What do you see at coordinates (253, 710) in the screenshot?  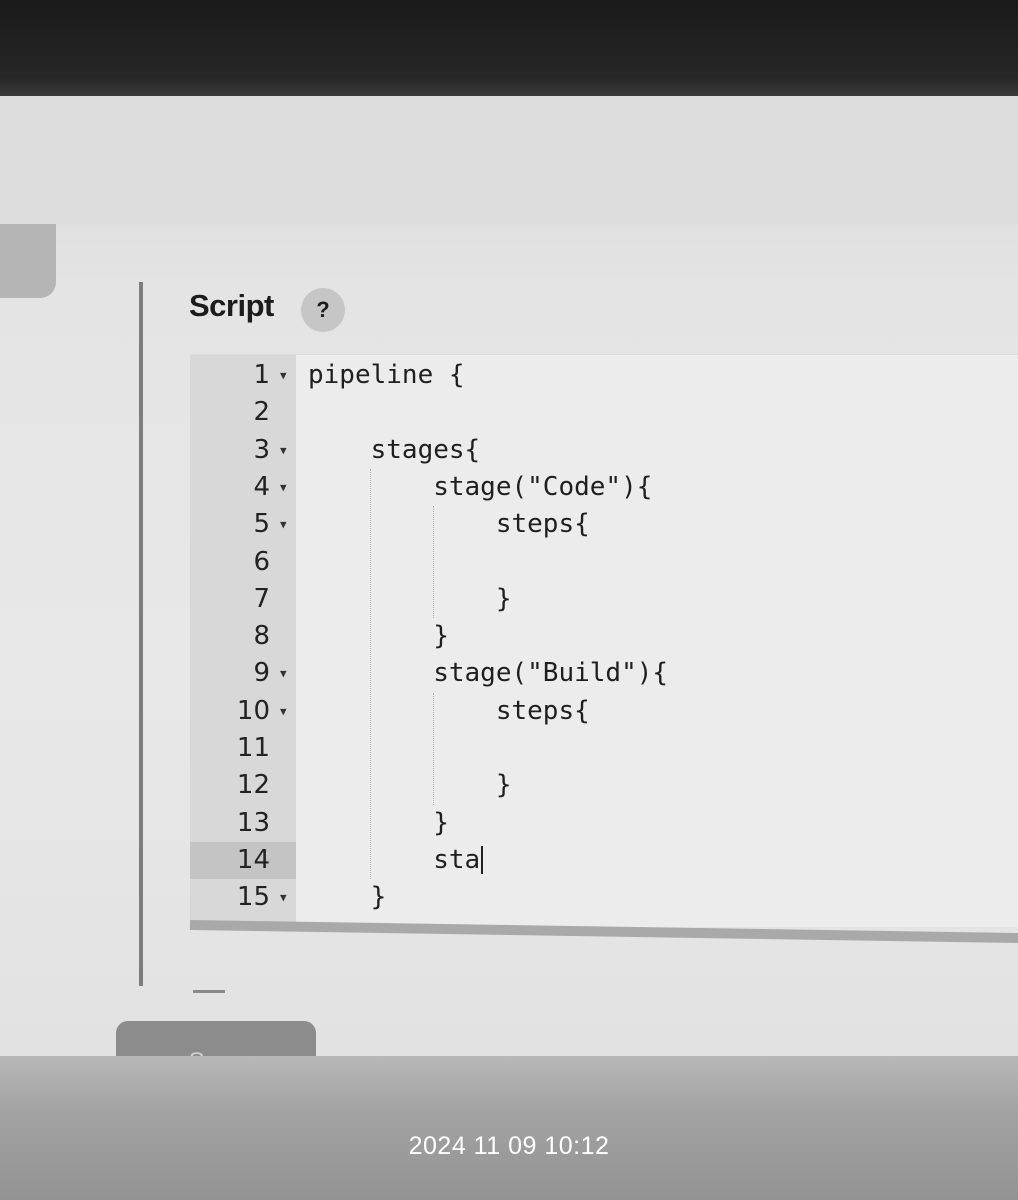 I see `line-number: 10` at bounding box center [253, 710].